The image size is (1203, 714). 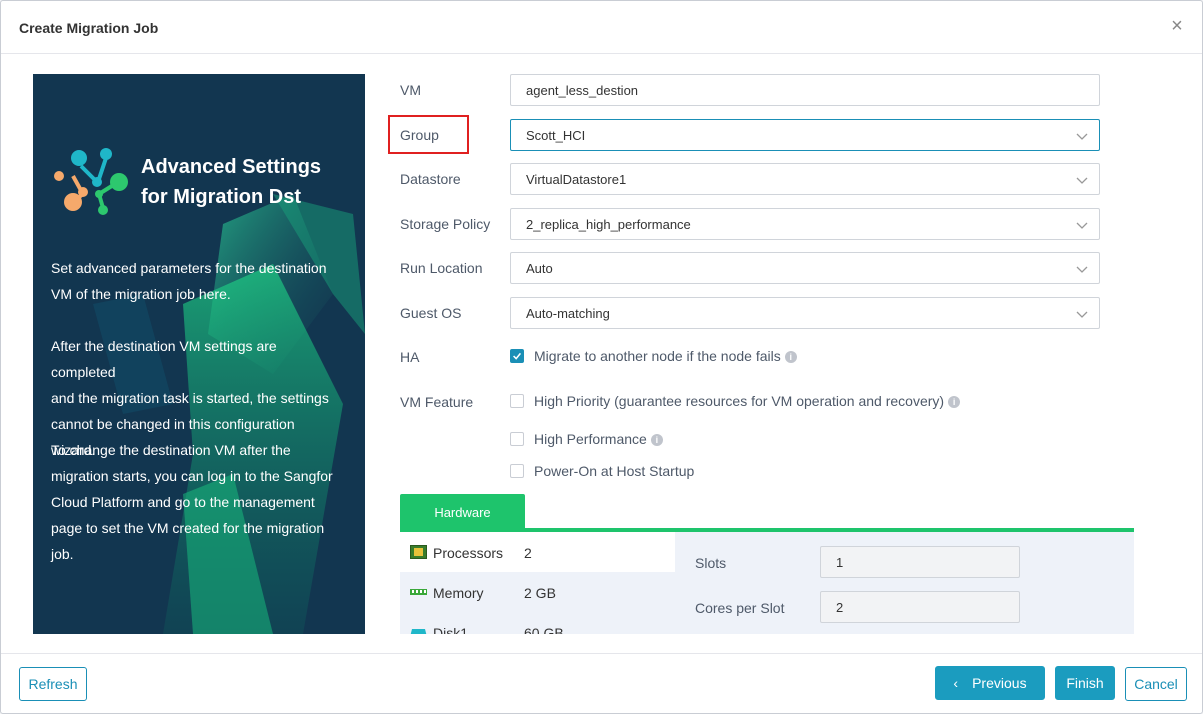 I want to click on datastore-select: VirtualDatastore1, so click(x=805, y=179).